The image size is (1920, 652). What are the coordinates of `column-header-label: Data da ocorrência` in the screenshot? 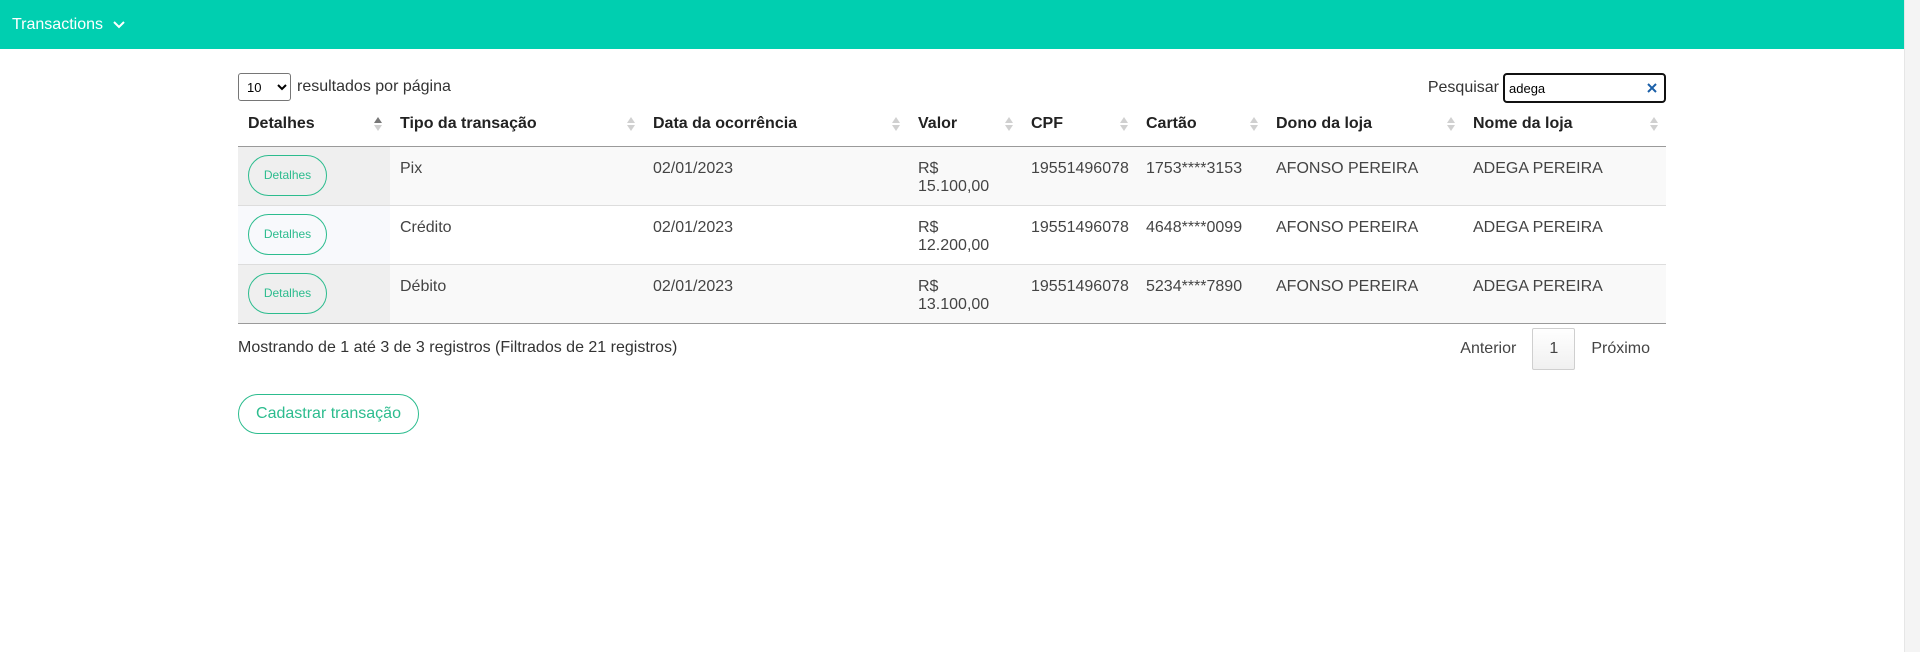 It's located at (725, 124).